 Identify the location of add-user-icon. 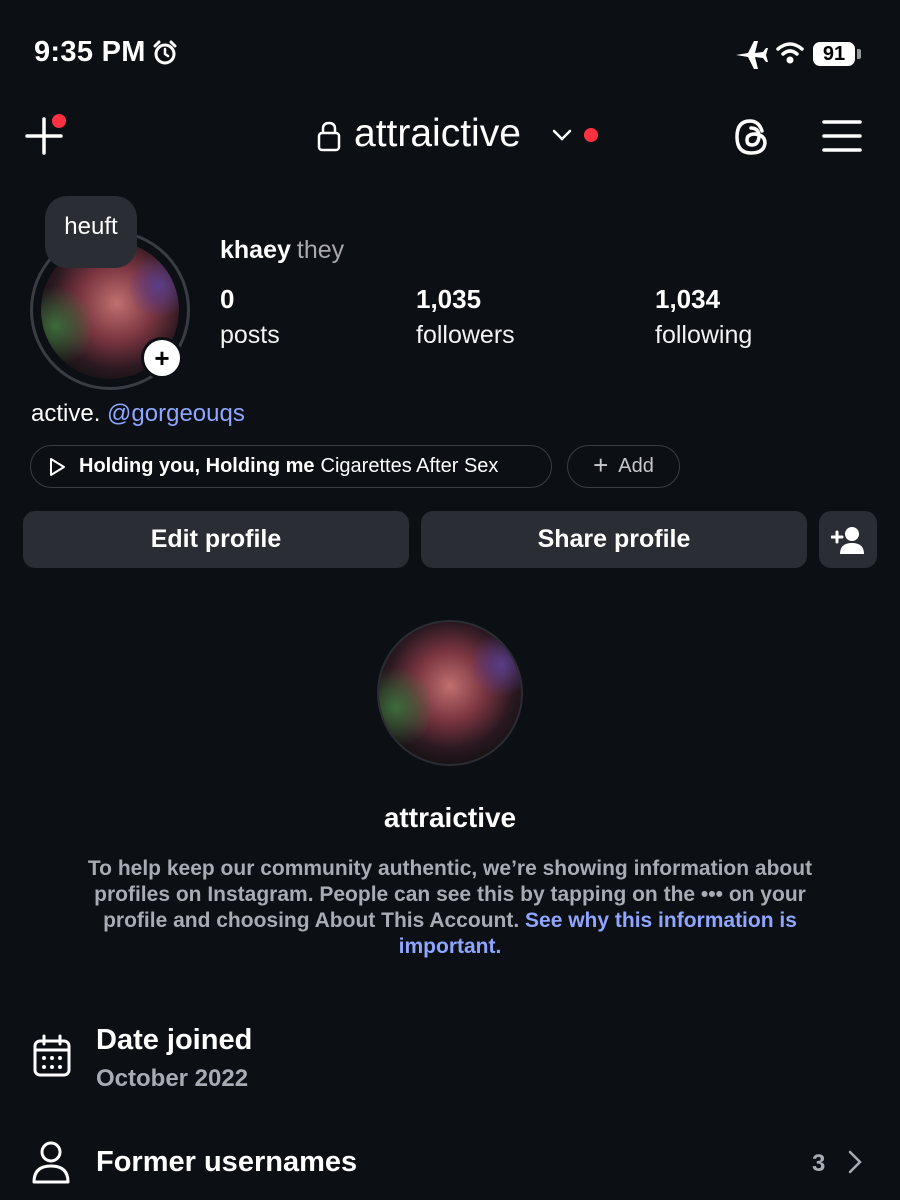
(847, 540).